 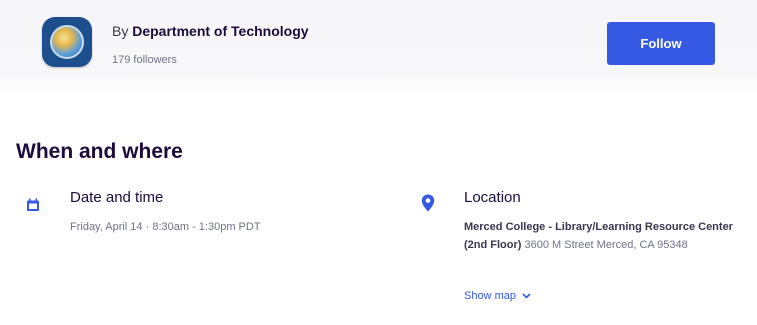 What do you see at coordinates (526, 296) in the screenshot?
I see `chevron-down-icon` at bounding box center [526, 296].